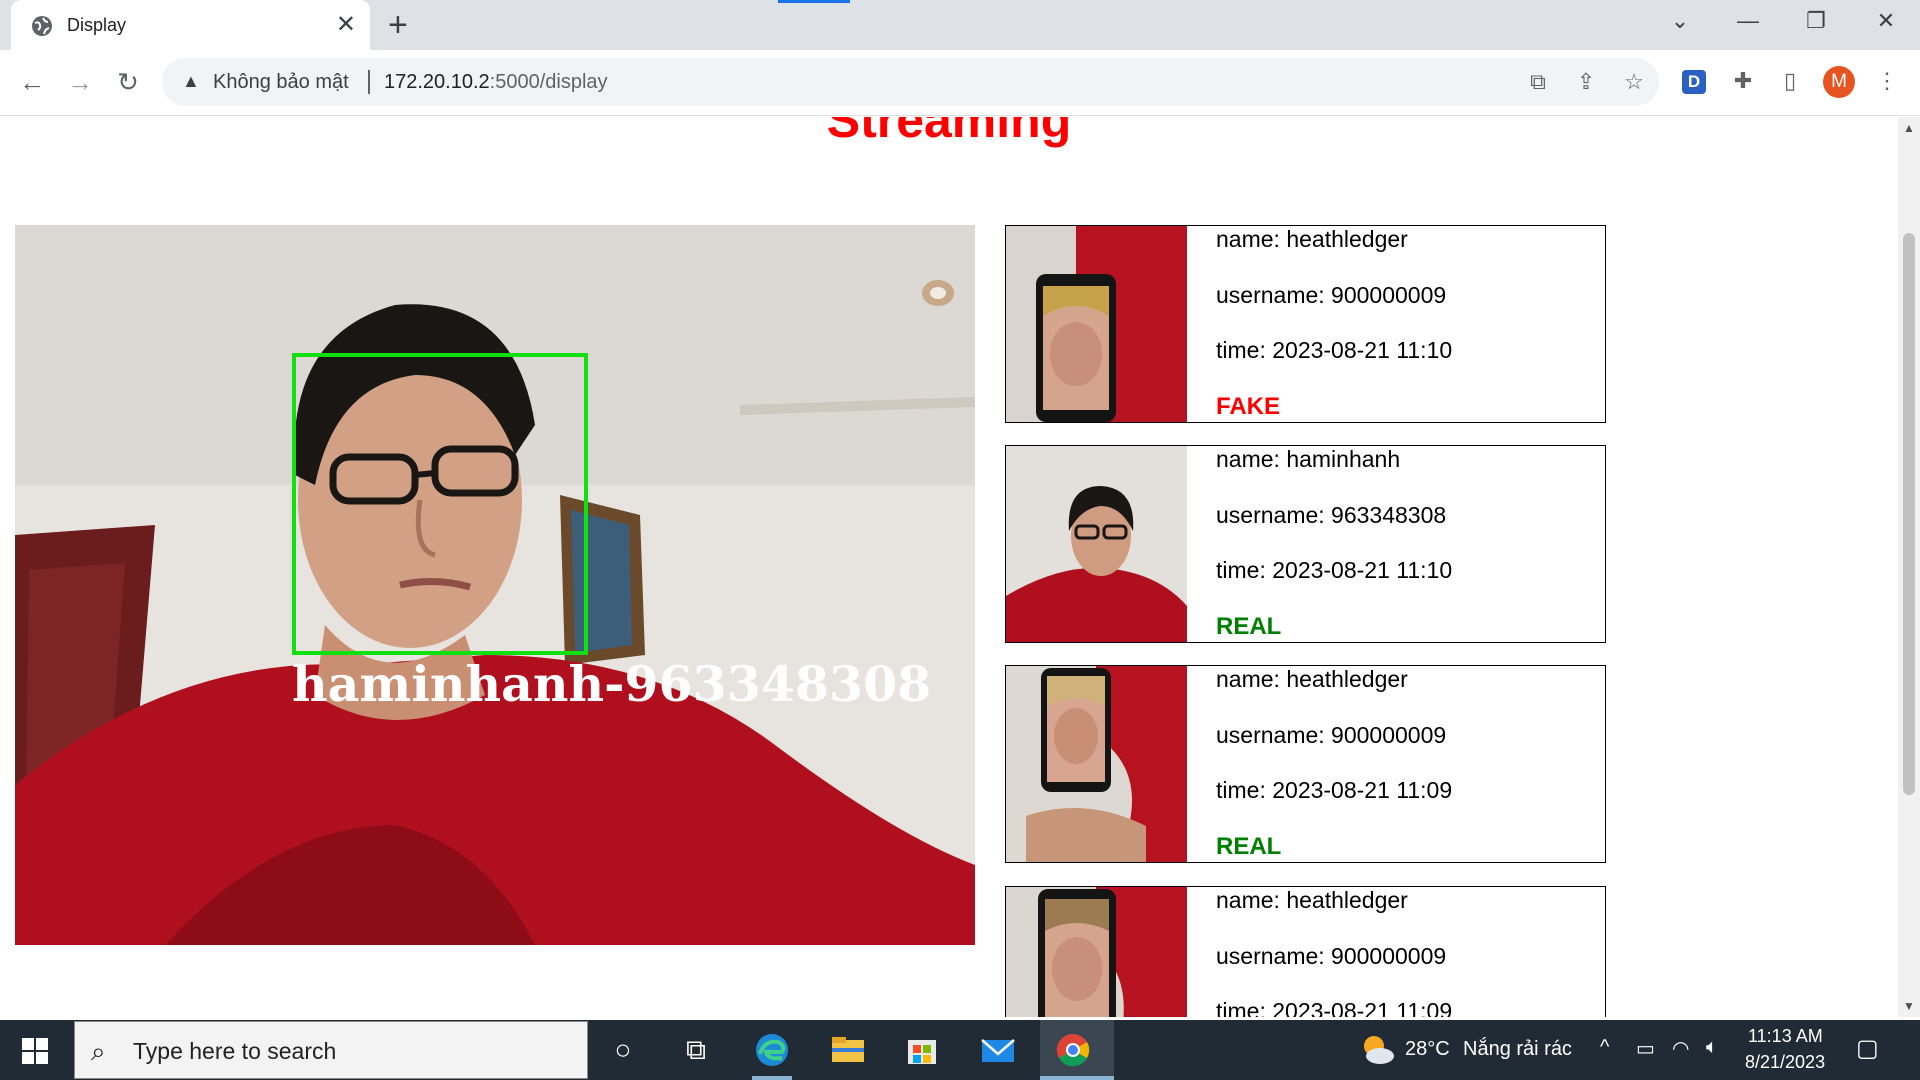  What do you see at coordinates (612, 684) in the screenshot?
I see `face-identity-label: haminhanh-963348308` at bounding box center [612, 684].